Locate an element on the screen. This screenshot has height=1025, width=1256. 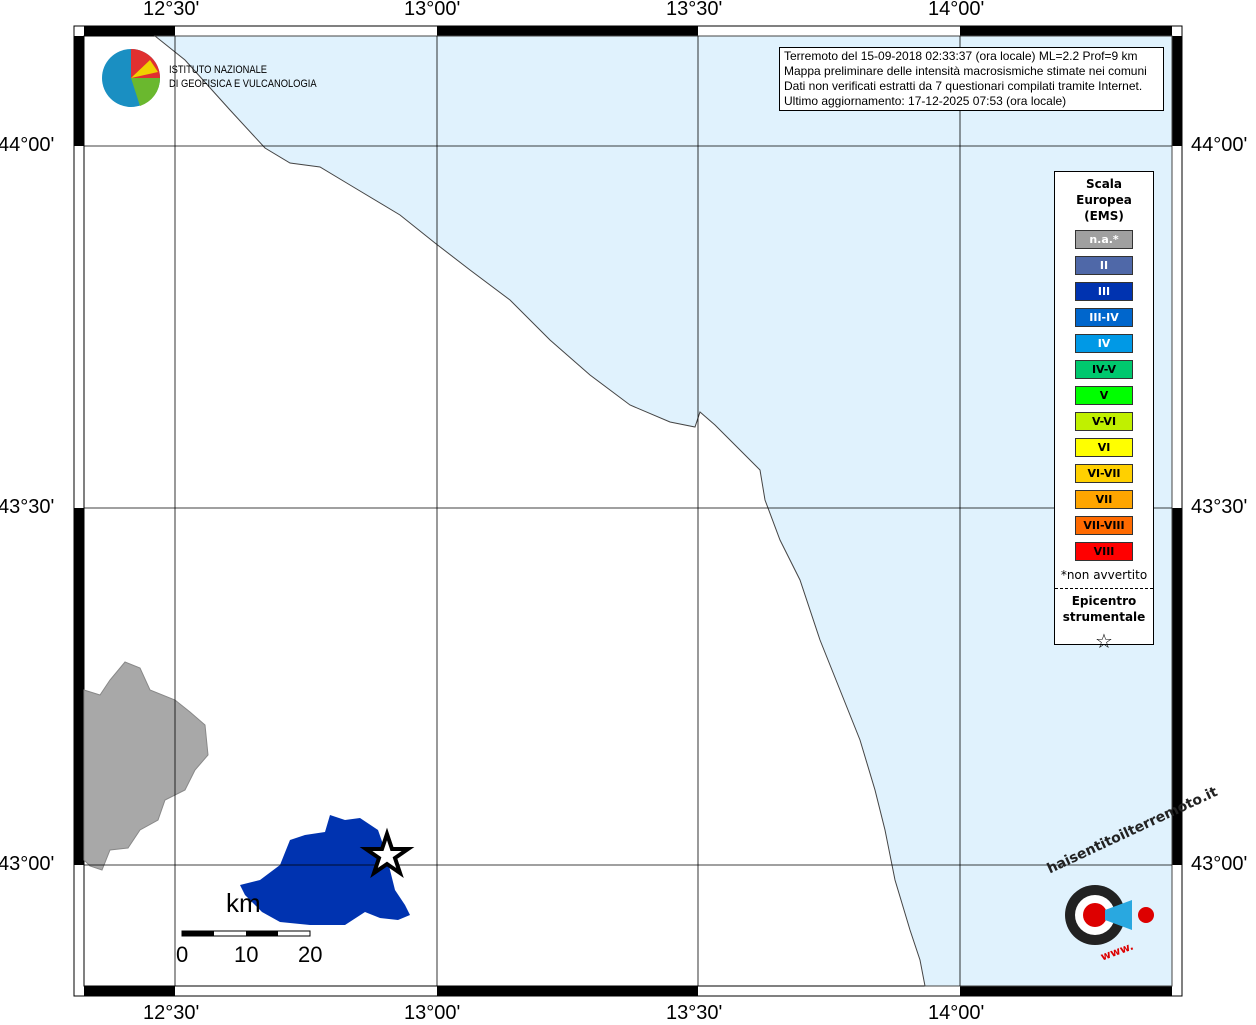
star-icon: ☆ is located at coordinates (1104, 641).